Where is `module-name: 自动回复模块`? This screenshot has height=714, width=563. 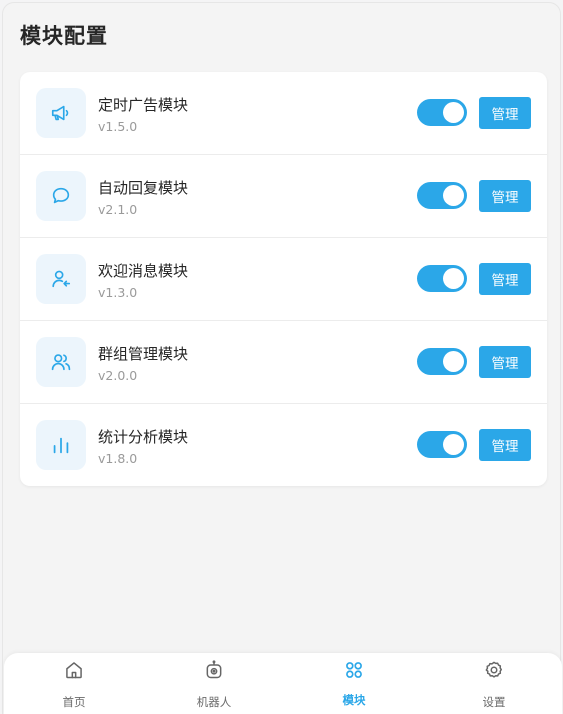 module-name: 自动回复模块 is located at coordinates (143, 188).